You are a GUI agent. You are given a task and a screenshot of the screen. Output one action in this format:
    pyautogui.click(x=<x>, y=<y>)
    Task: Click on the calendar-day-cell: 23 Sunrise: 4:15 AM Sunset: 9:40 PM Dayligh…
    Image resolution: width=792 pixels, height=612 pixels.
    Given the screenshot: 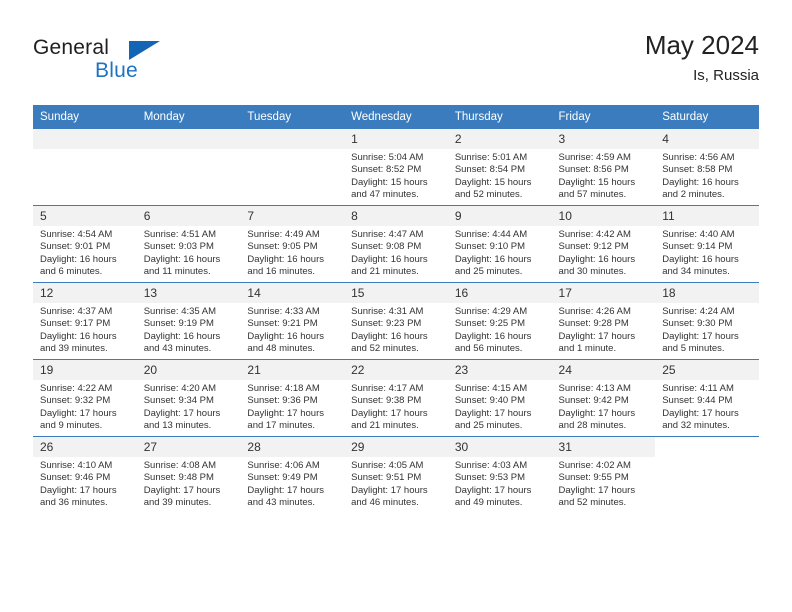 What is the action you would take?
    pyautogui.click(x=499, y=398)
    